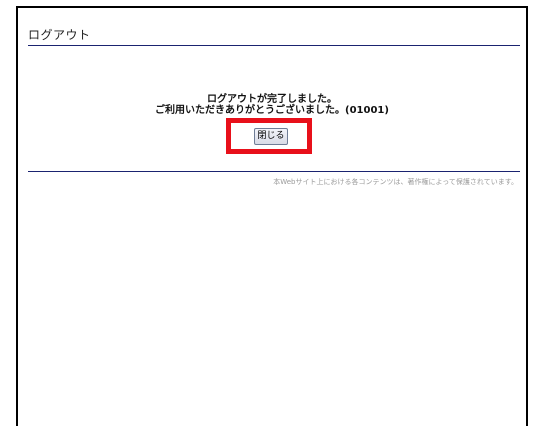 The image size is (536, 426). Describe the element at coordinates (271, 136) in the screenshot. I see `close-button: 閉じる` at that location.